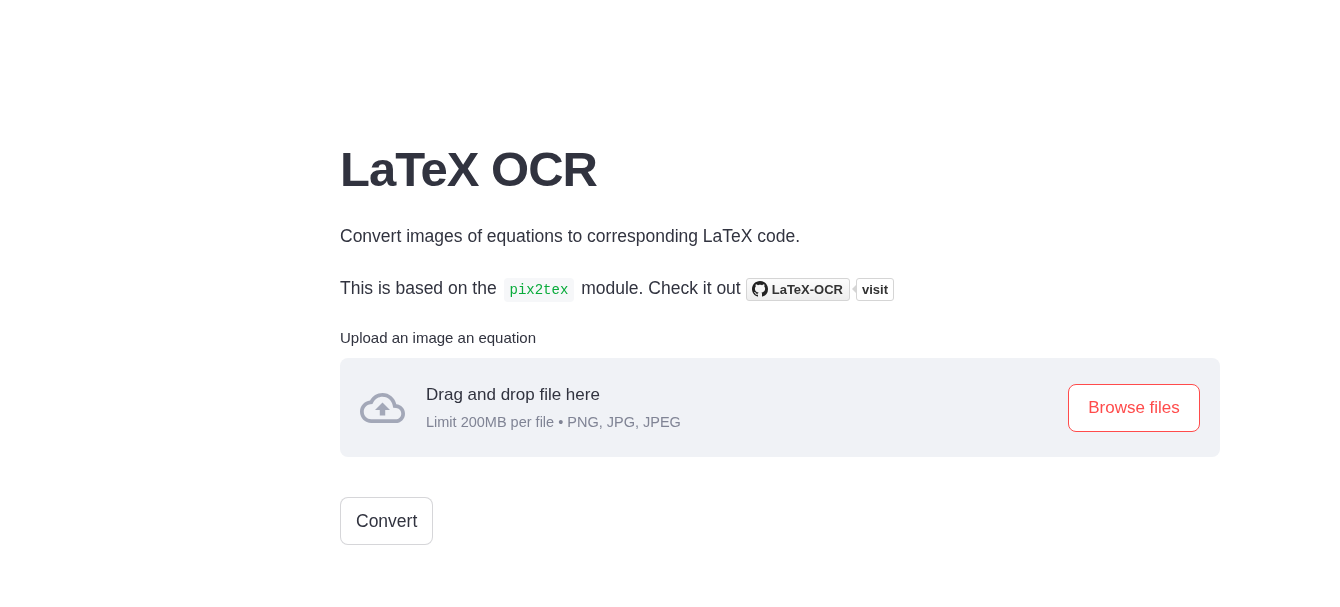  I want to click on description-text: Convert images of equations to corresponding LaTeX code., so click(570, 236).